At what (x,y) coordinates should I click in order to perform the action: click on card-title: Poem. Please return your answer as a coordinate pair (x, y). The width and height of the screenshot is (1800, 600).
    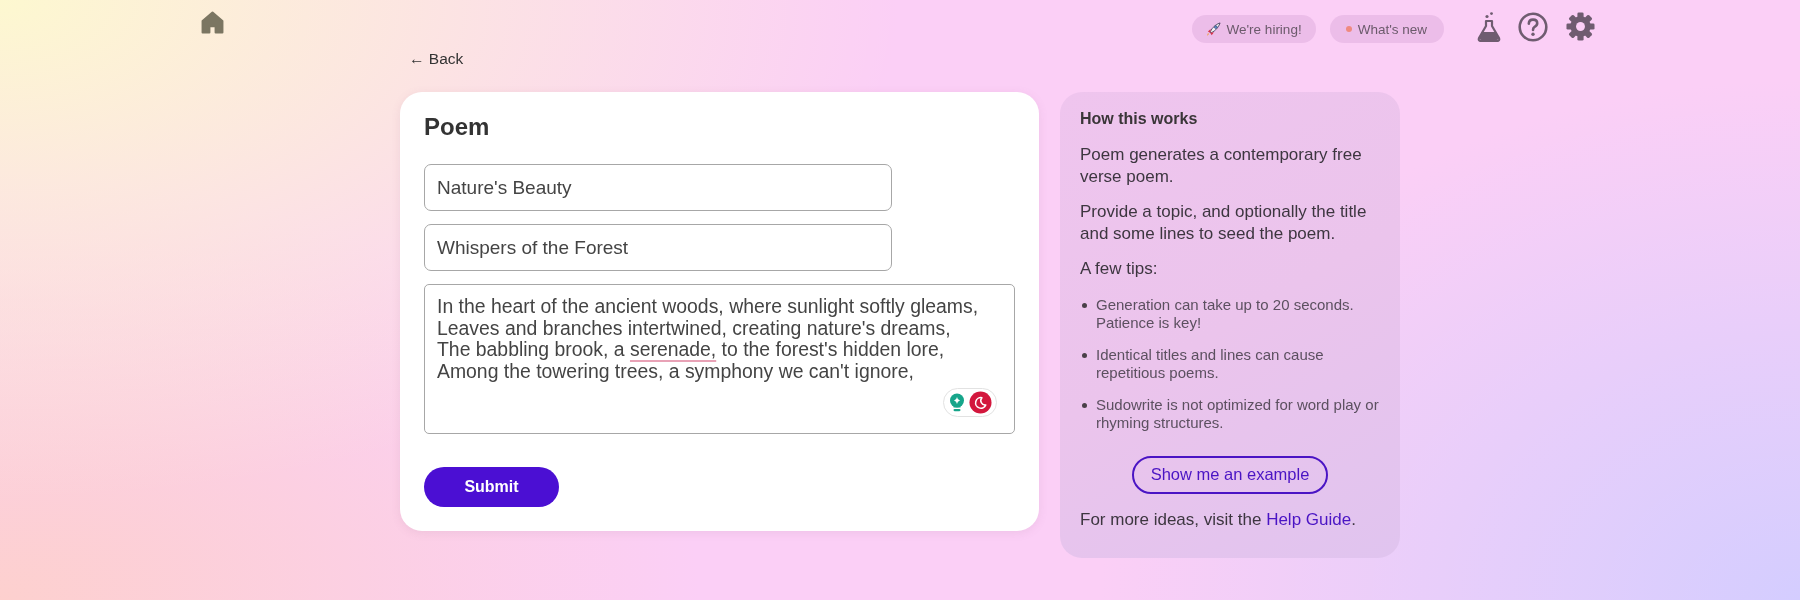
    Looking at the image, I should click on (457, 127).